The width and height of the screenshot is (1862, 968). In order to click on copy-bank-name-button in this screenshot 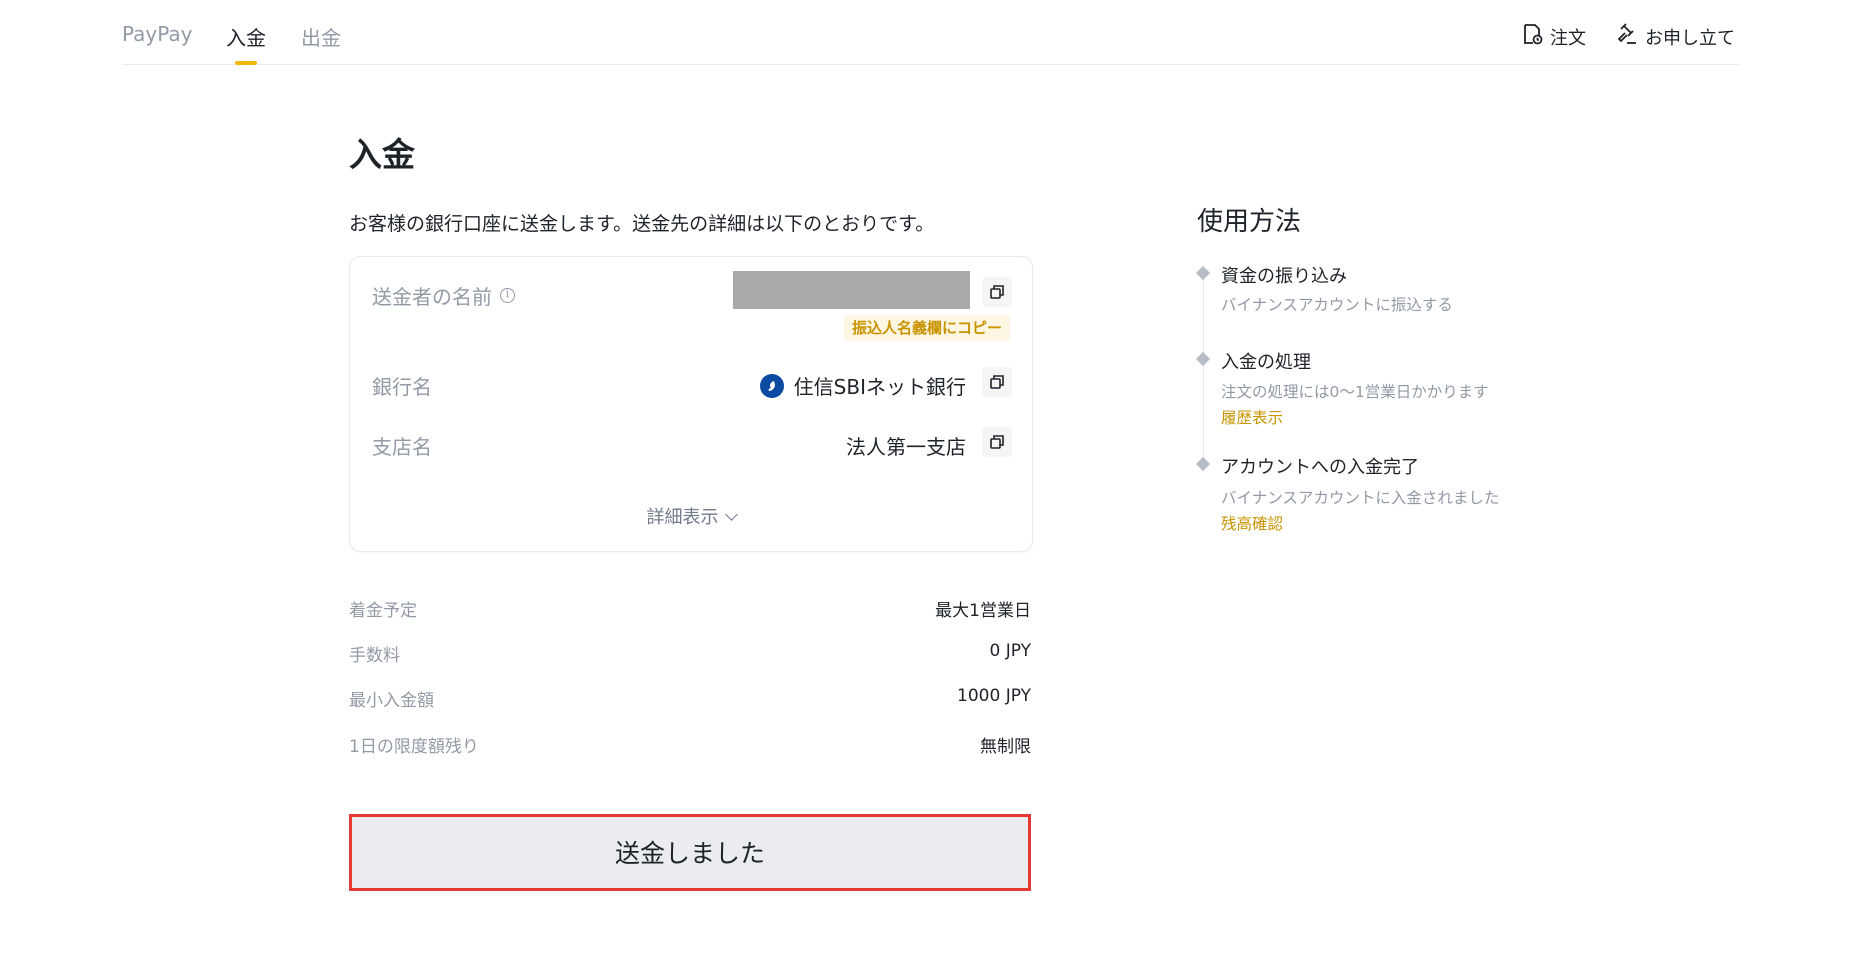, I will do `click(997, 382)`.